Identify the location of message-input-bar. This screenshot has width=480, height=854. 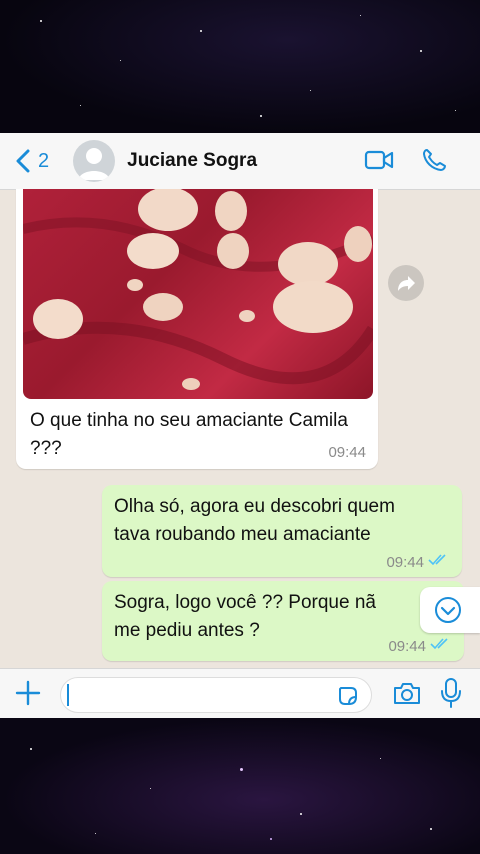
(240, 693).